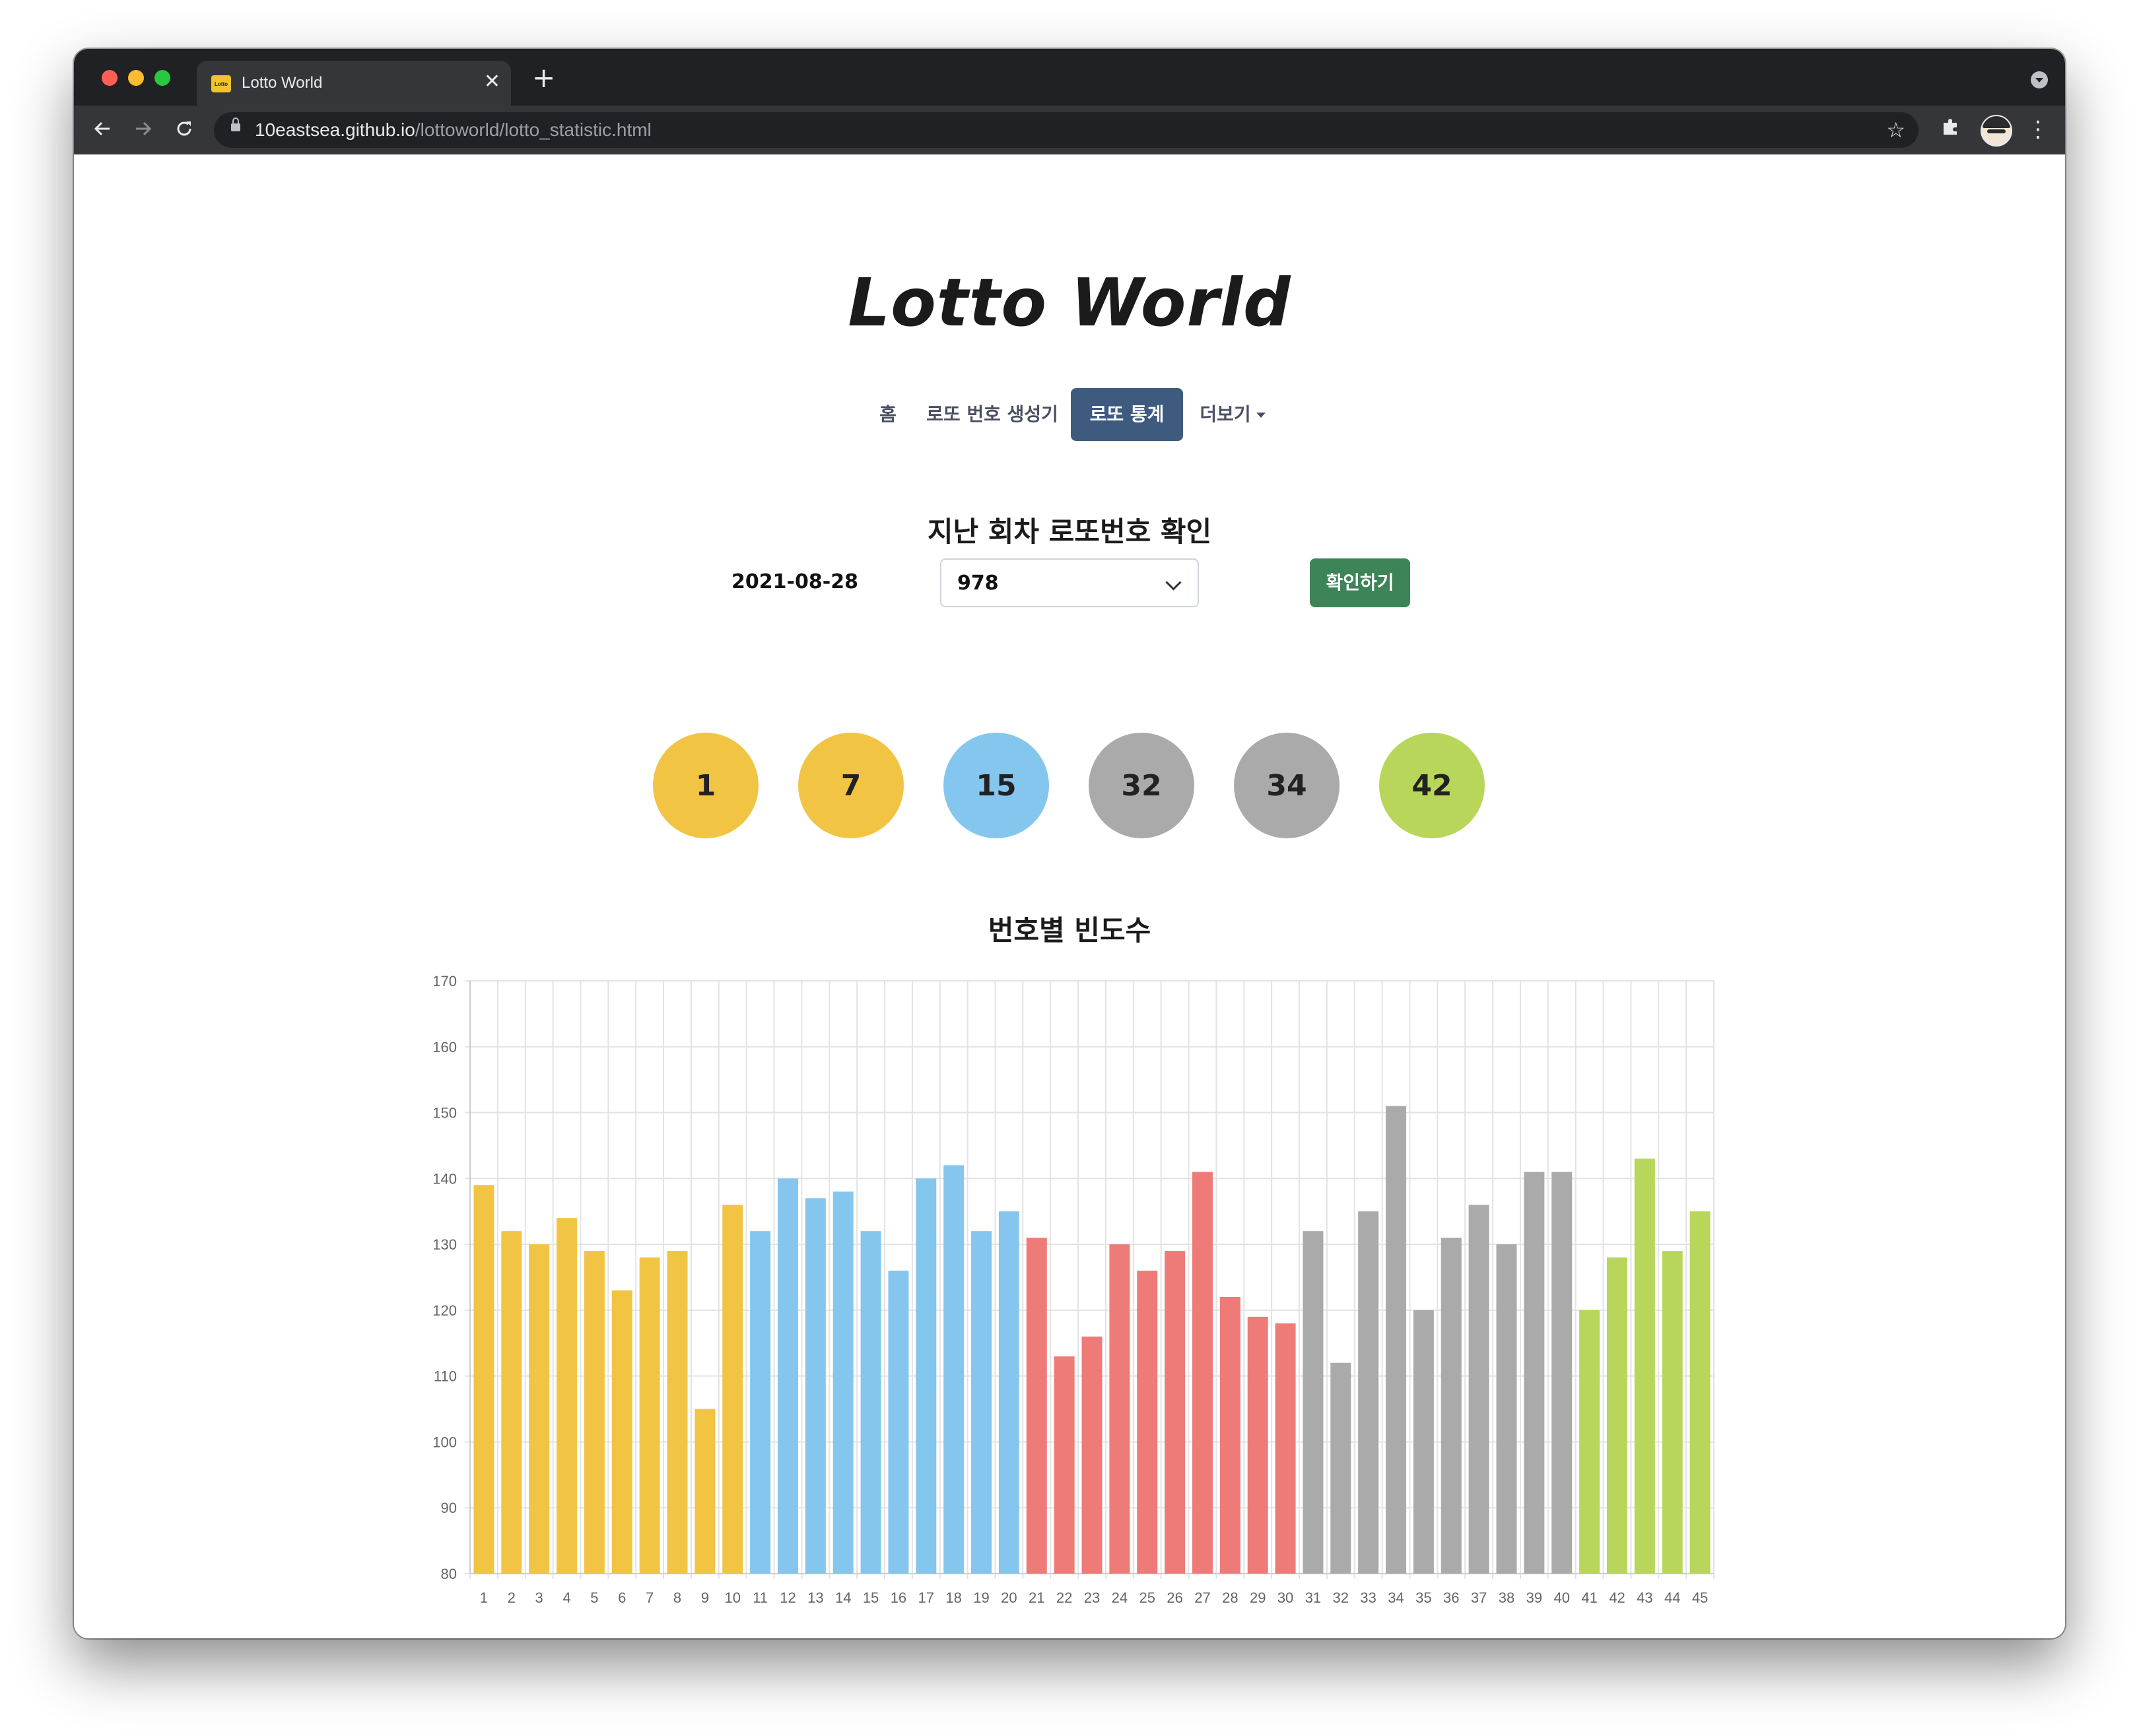  What do you see at coordinates (282, 83) in the screenshot?
I see `tab-title: Lotto World` at bounding box center [282, 83].